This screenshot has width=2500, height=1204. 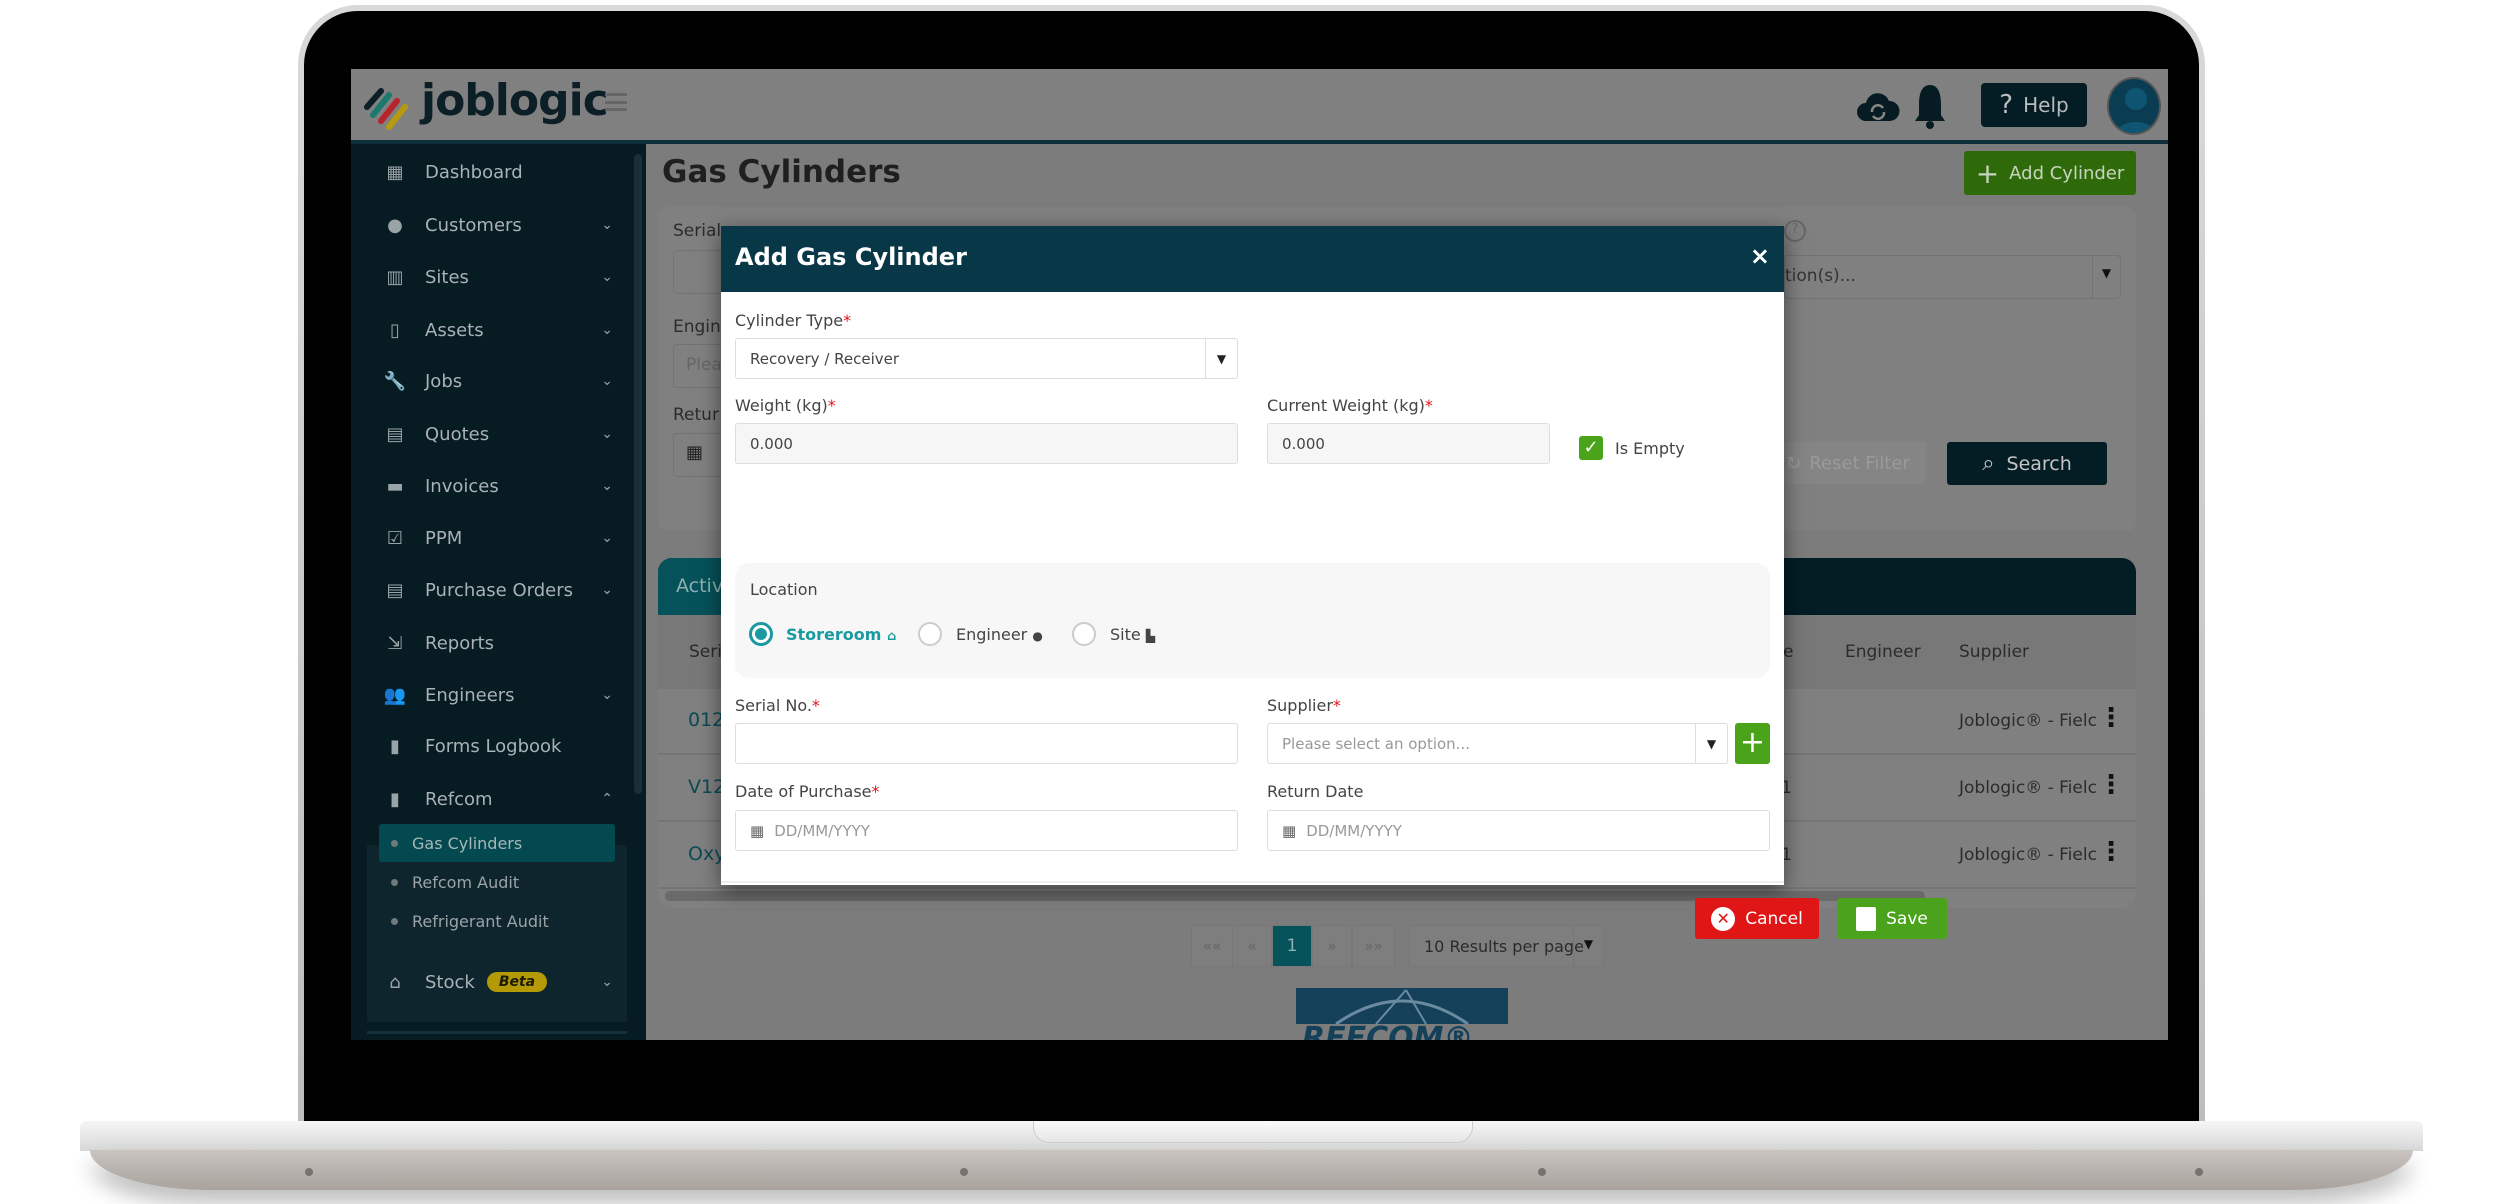 I want to click on pagination-last: »», so click(x=1373, y=946).